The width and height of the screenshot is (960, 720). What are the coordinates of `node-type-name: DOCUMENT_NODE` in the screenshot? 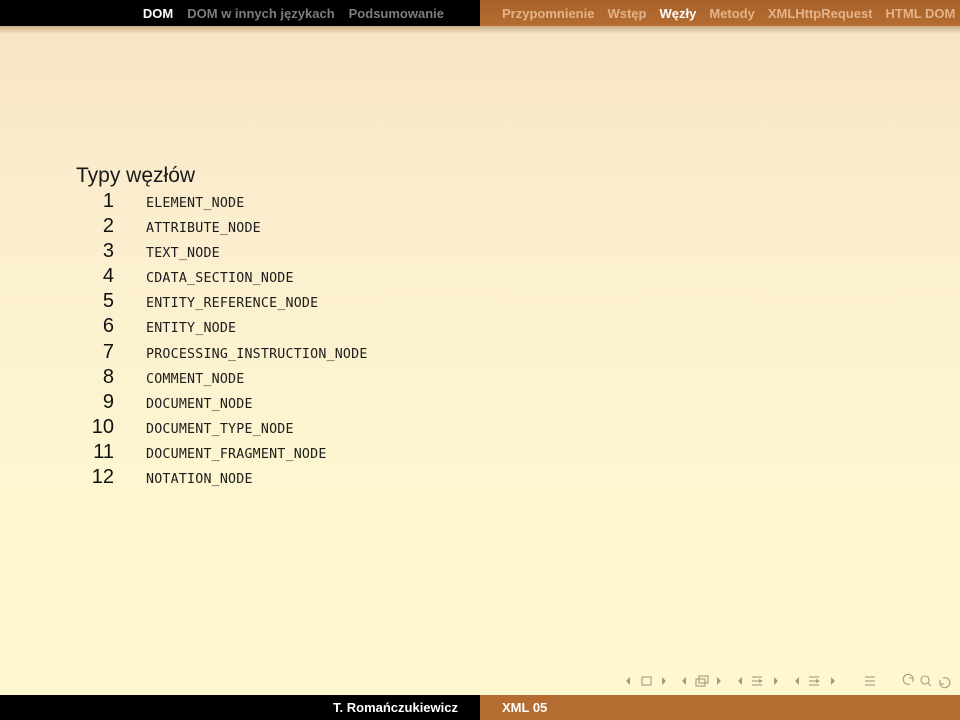 It's located at (199, 404).